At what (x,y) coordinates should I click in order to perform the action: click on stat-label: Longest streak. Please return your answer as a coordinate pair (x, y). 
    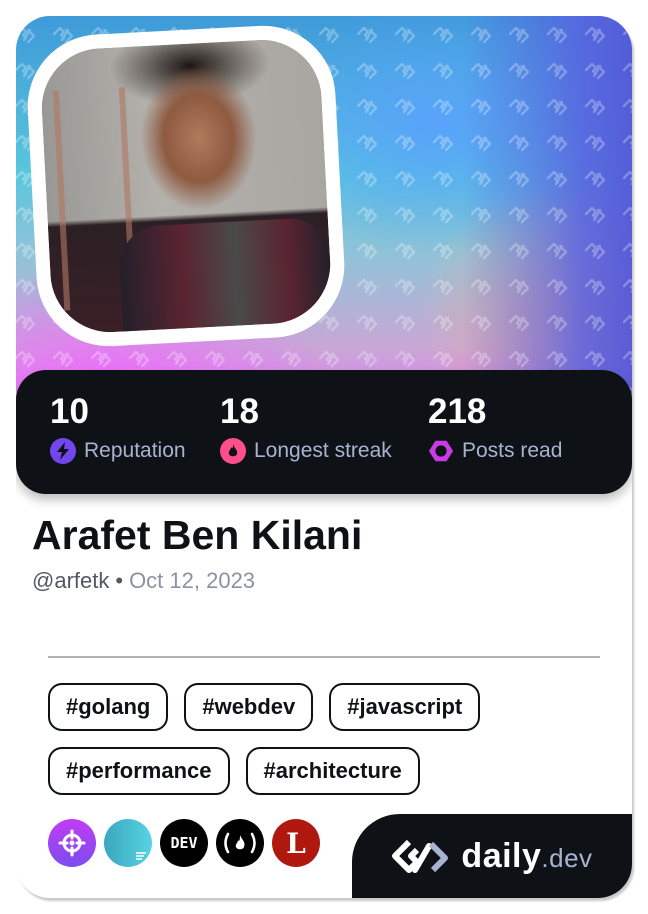
    Looking at the image, I should click on (323, 450).